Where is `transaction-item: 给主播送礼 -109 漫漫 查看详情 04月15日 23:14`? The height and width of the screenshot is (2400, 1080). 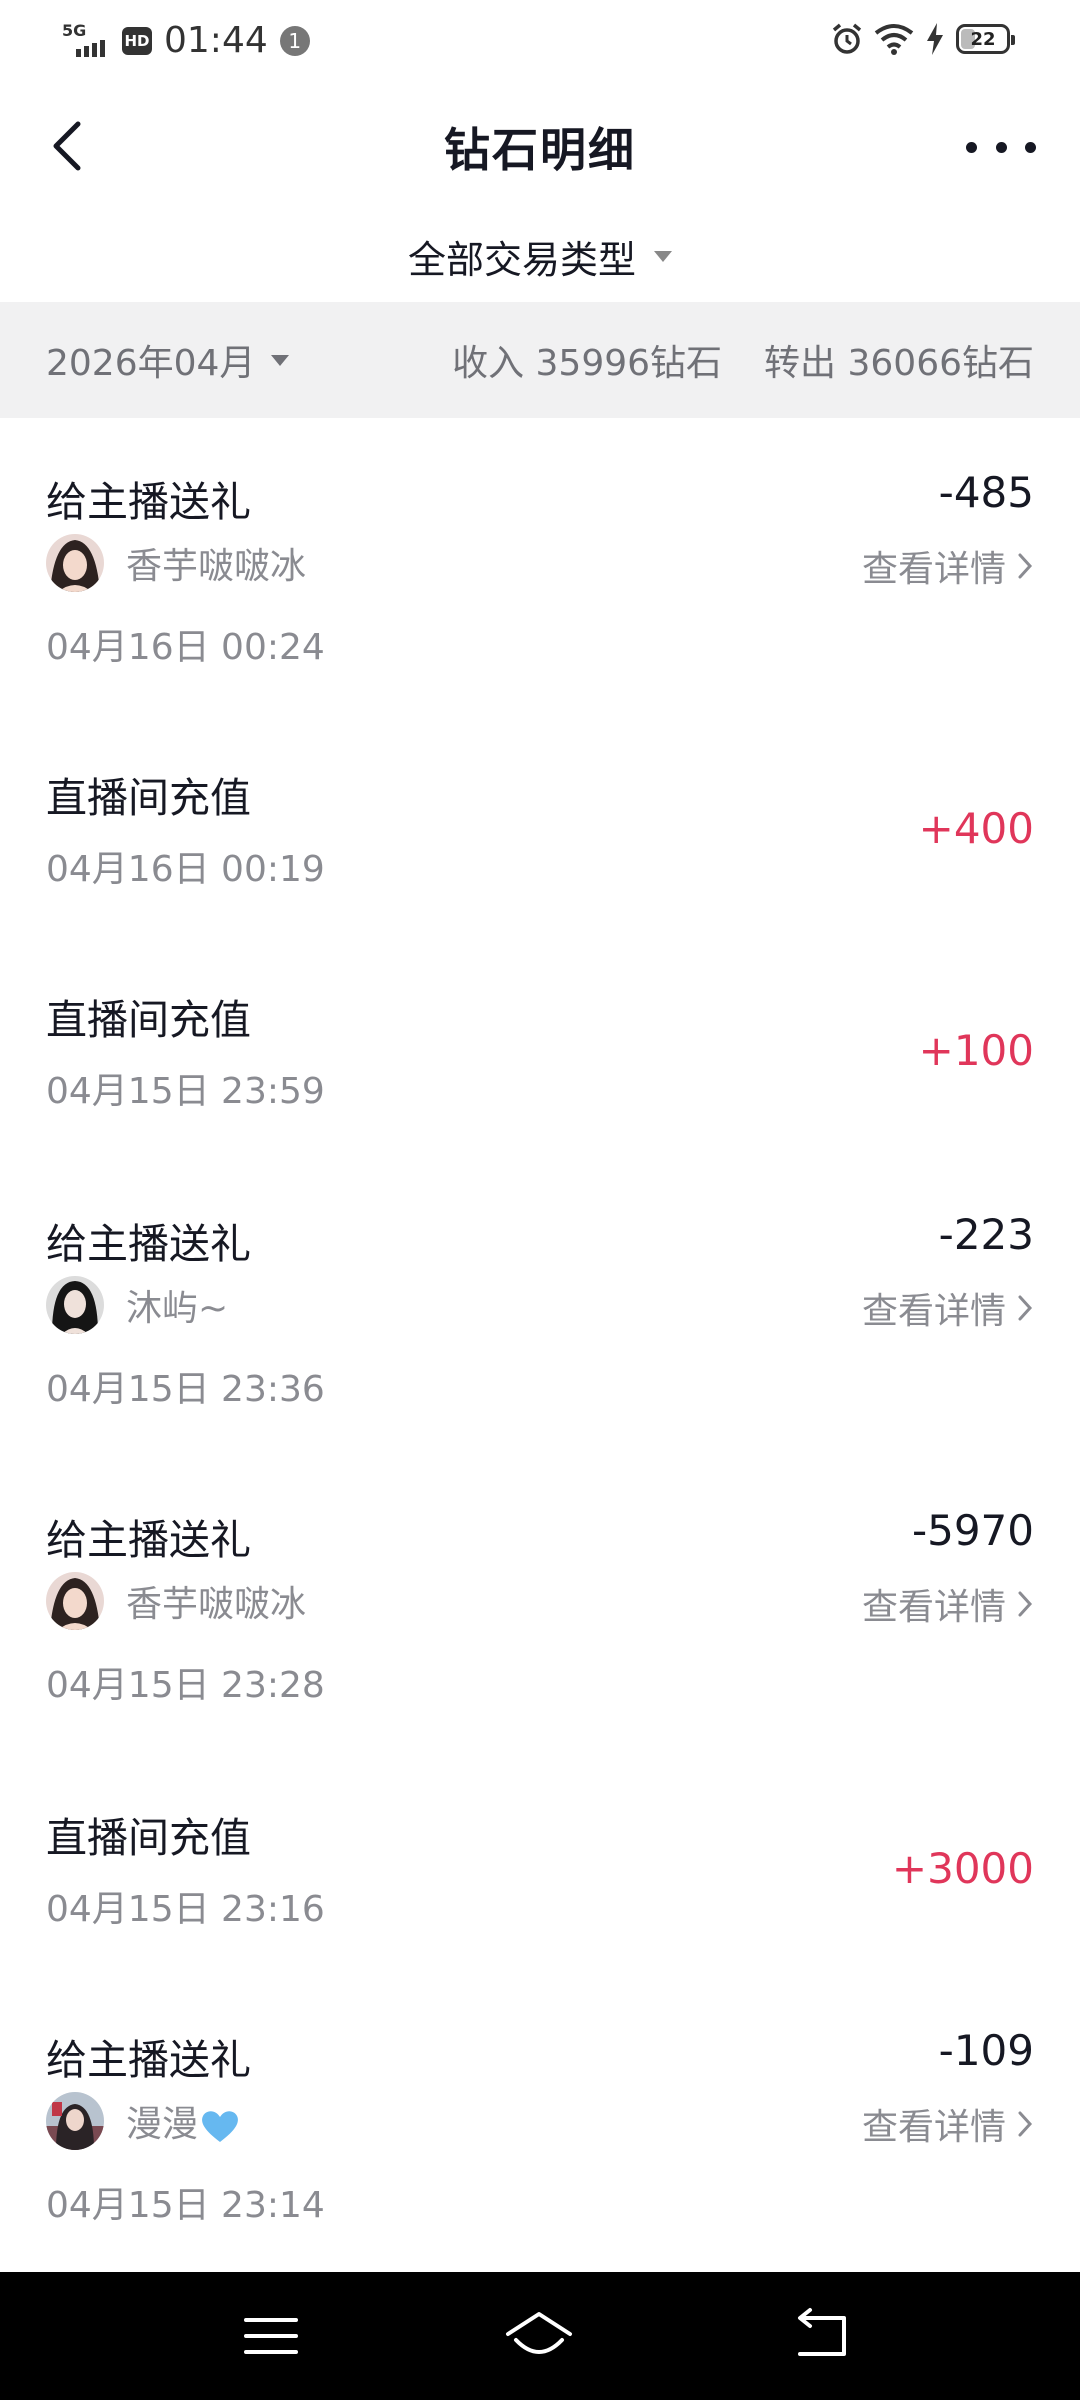
transaction-item: 给主播送礼 -109 漫漫 查看详情 04月15日 23:14 is located at coordinates (540, 2124).